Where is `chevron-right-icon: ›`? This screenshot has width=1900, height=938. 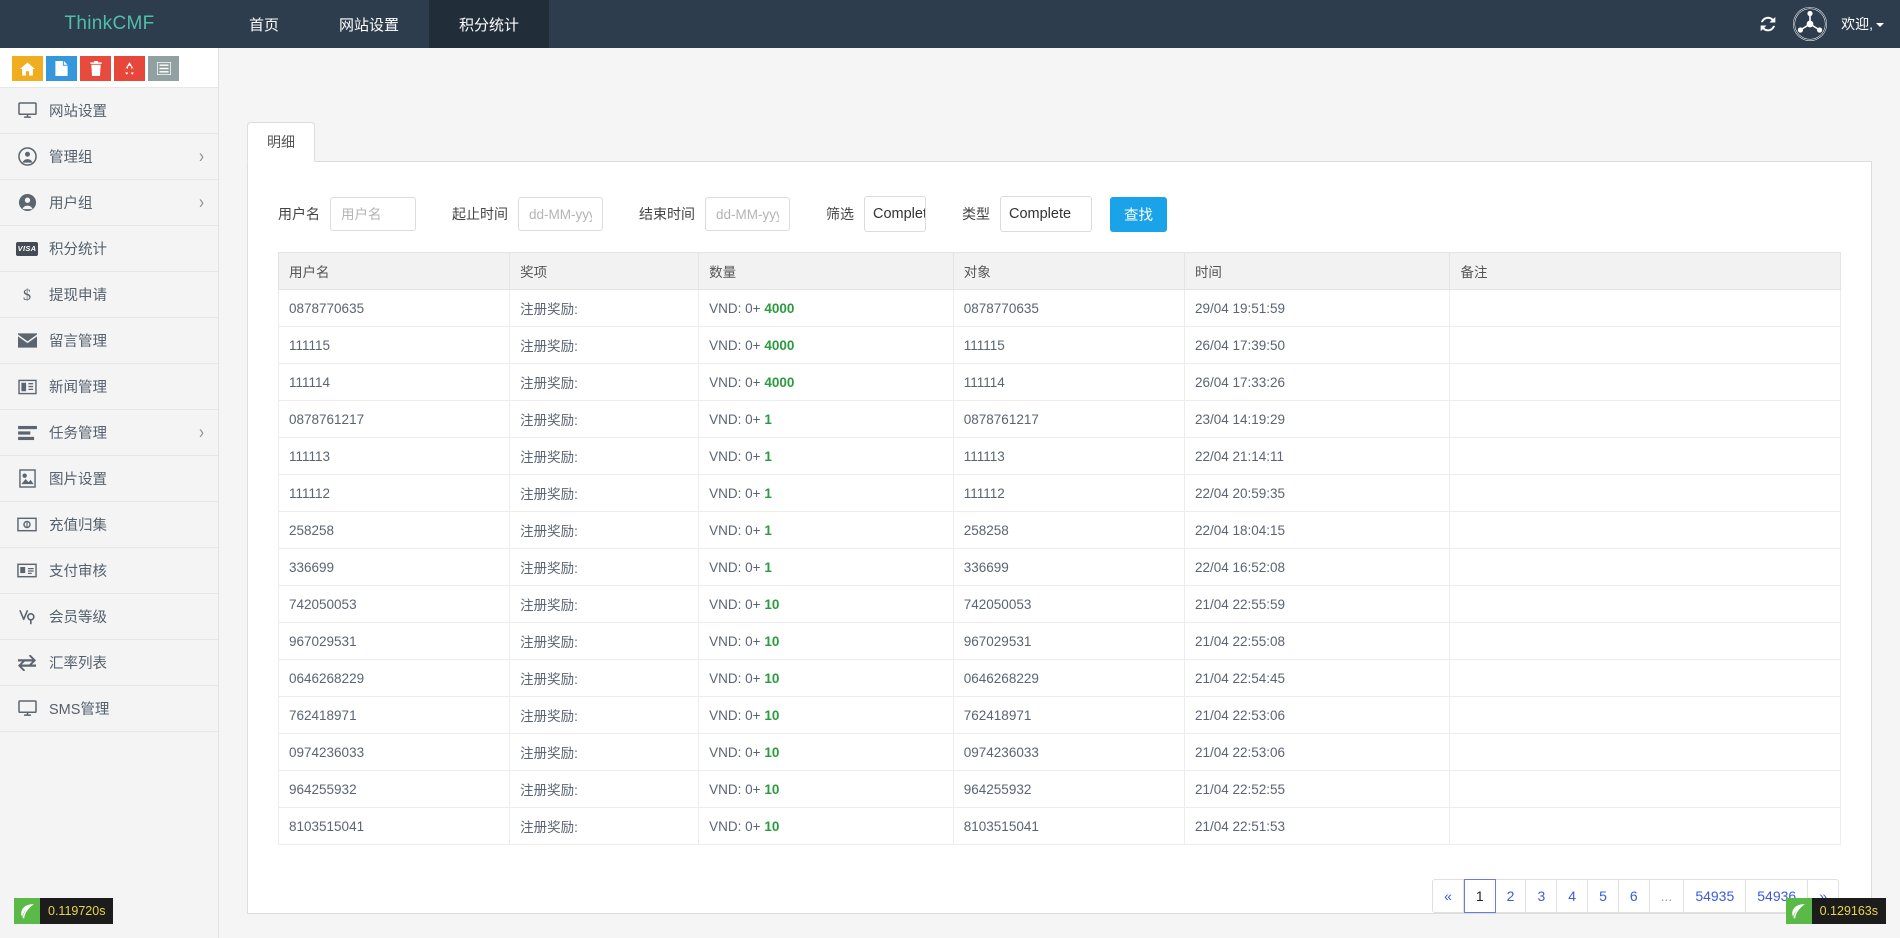
chevron-right-icon: › is located at coordinates (201, 156).